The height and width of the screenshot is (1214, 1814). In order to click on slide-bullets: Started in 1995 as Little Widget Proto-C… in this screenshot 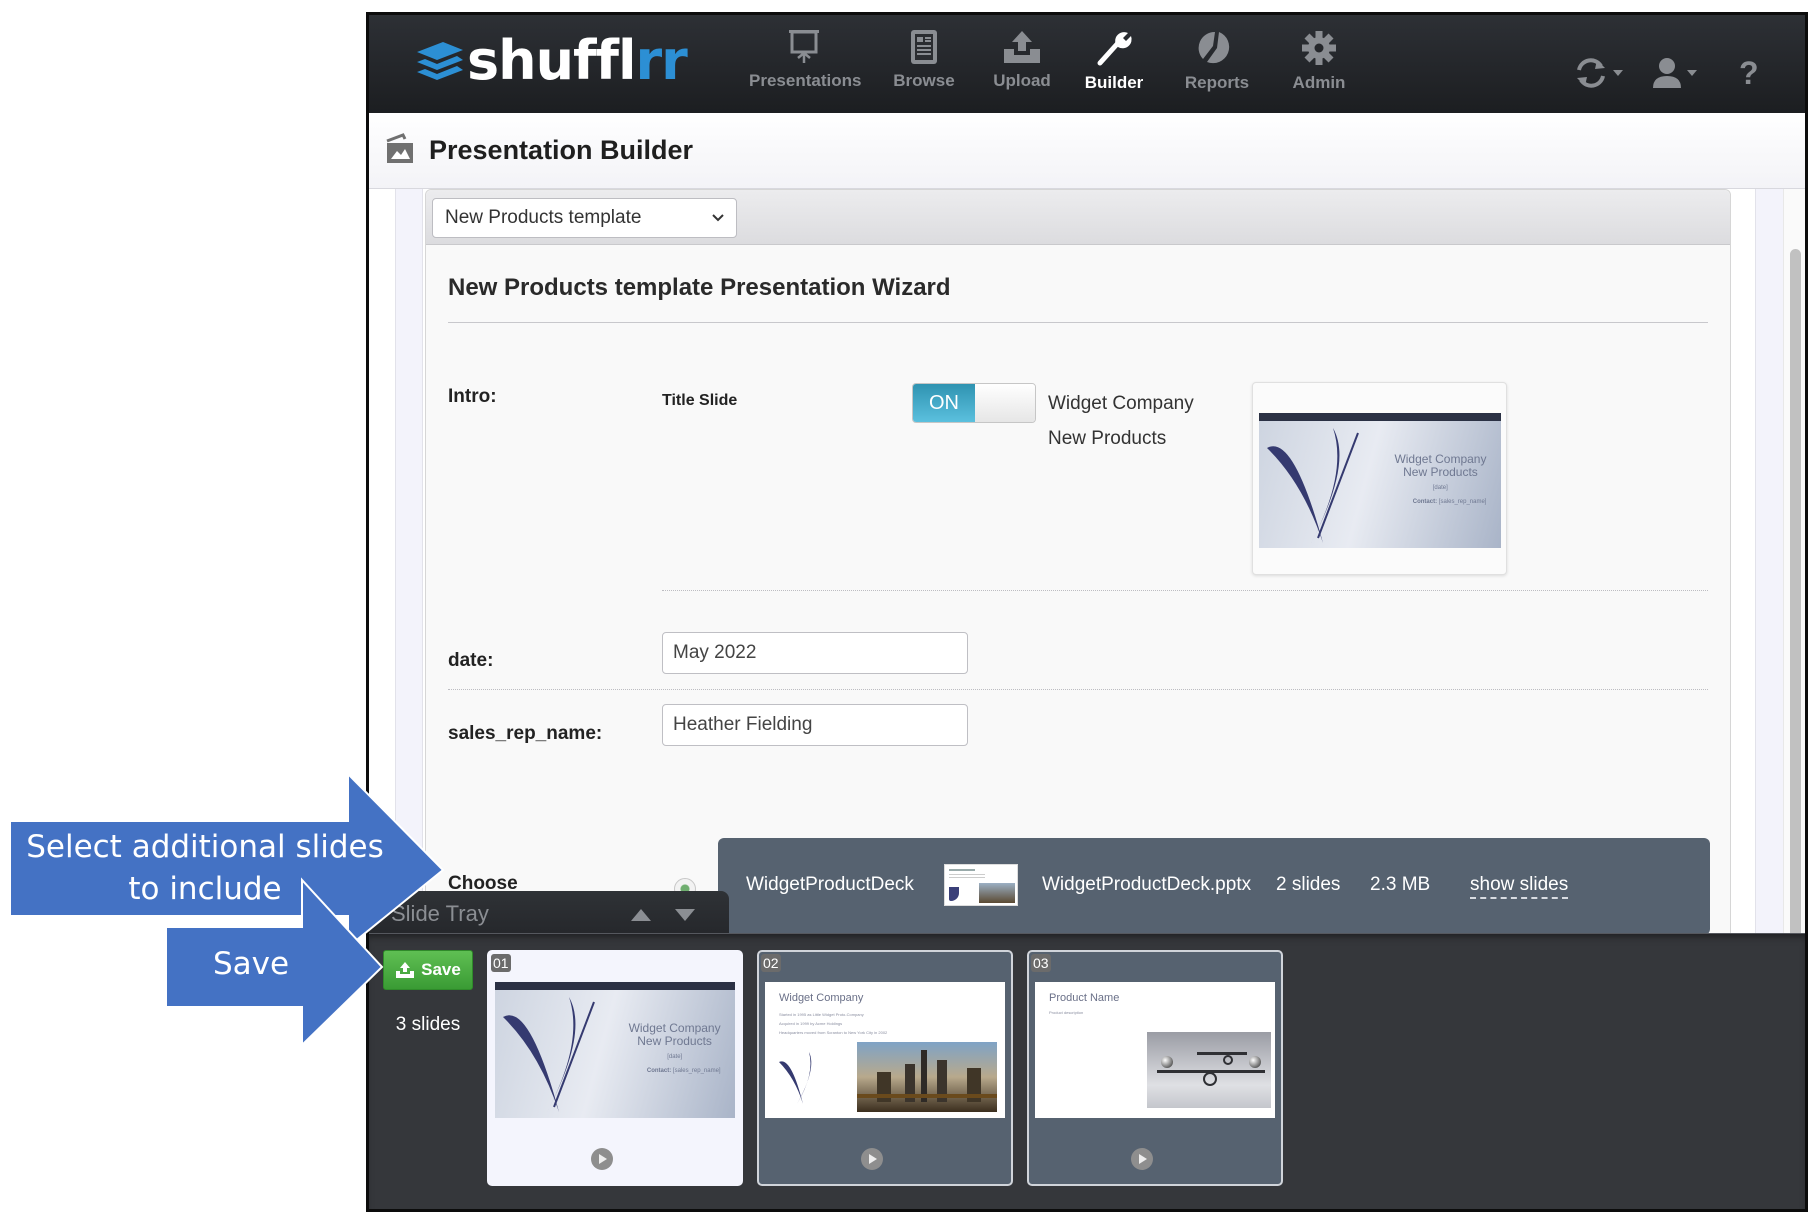, I will do `click(833, 1023)`.